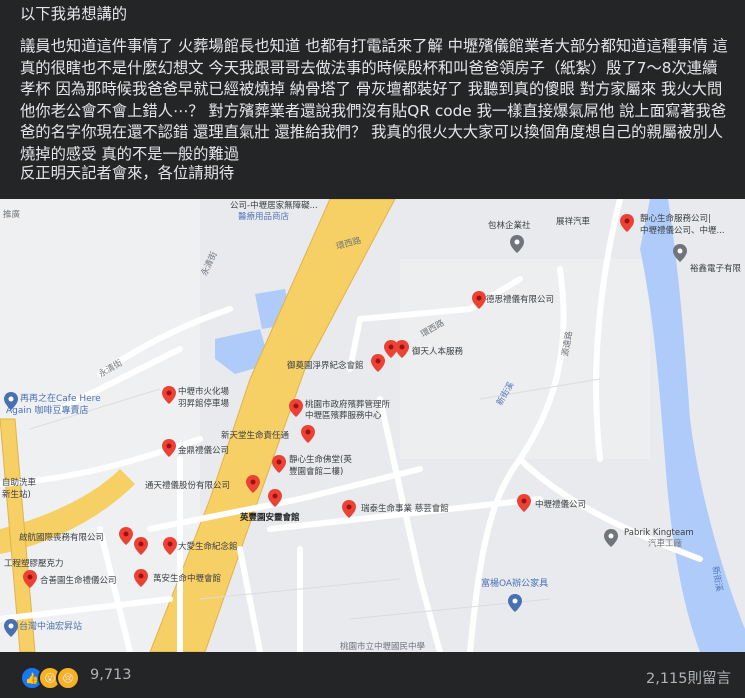 The image size is (745, 698). Describe the element at coordinates (255, 436) in the screenshot. I see `map-label-xintian: 新天堂生命責任通` at that location.